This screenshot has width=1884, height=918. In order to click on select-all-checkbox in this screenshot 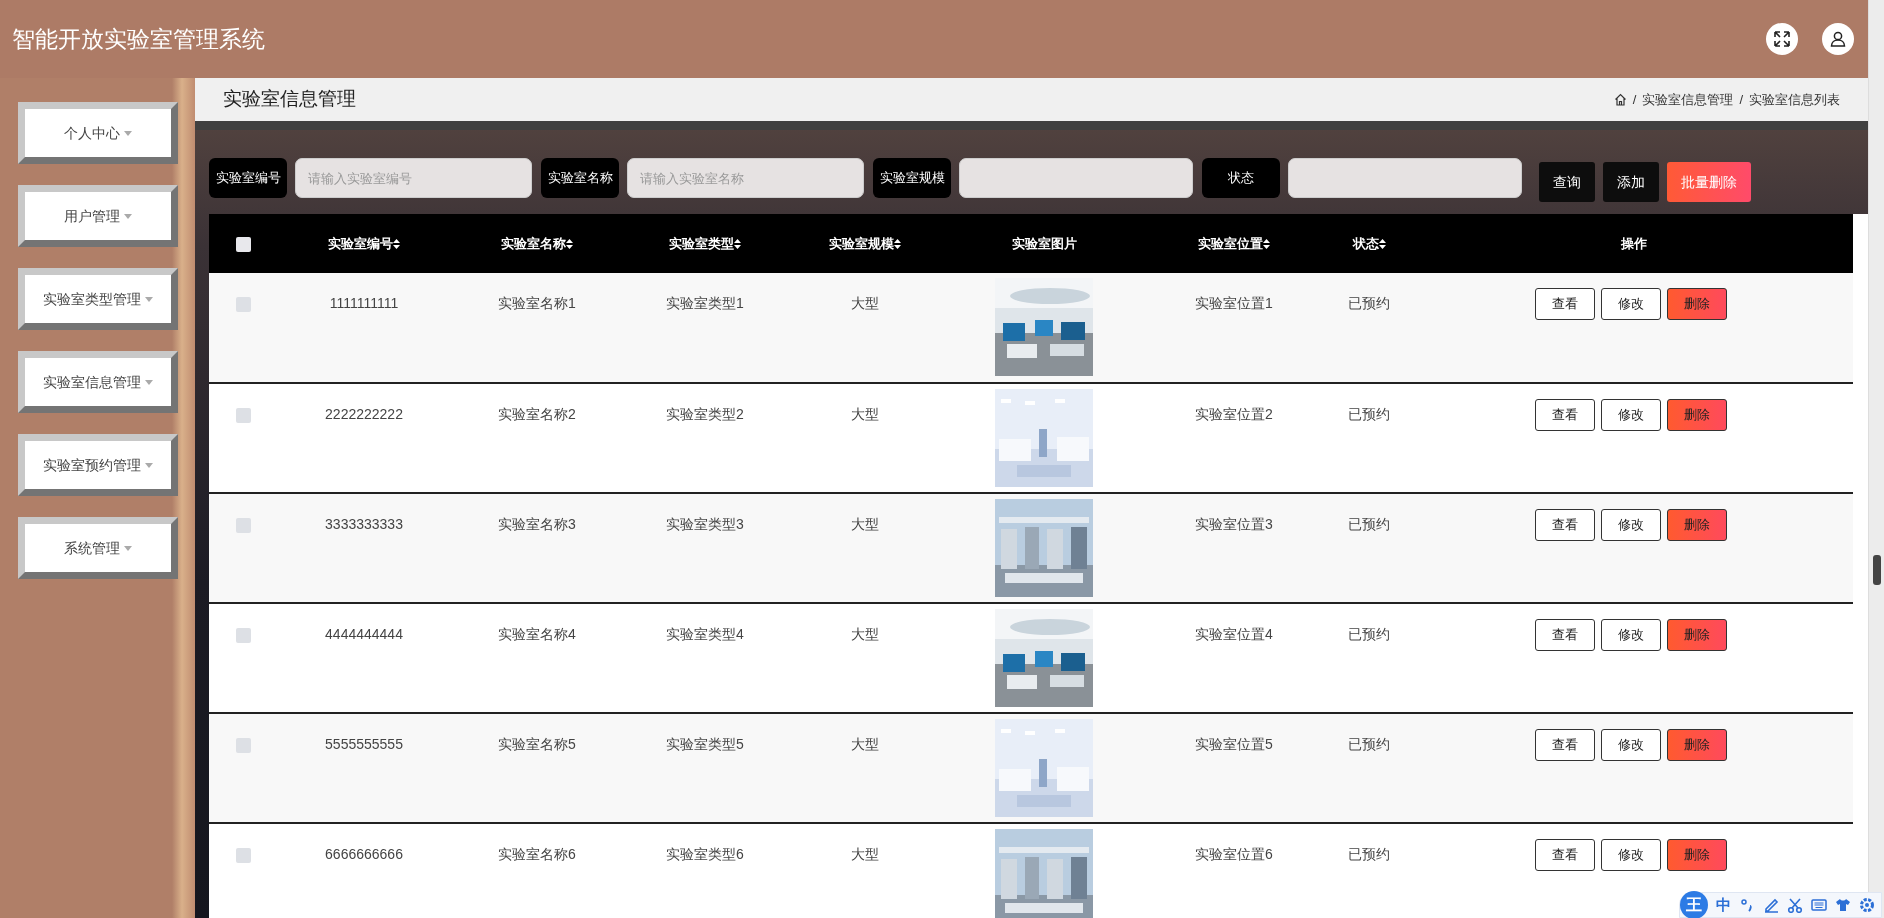, I will do `click(243, 244)`.